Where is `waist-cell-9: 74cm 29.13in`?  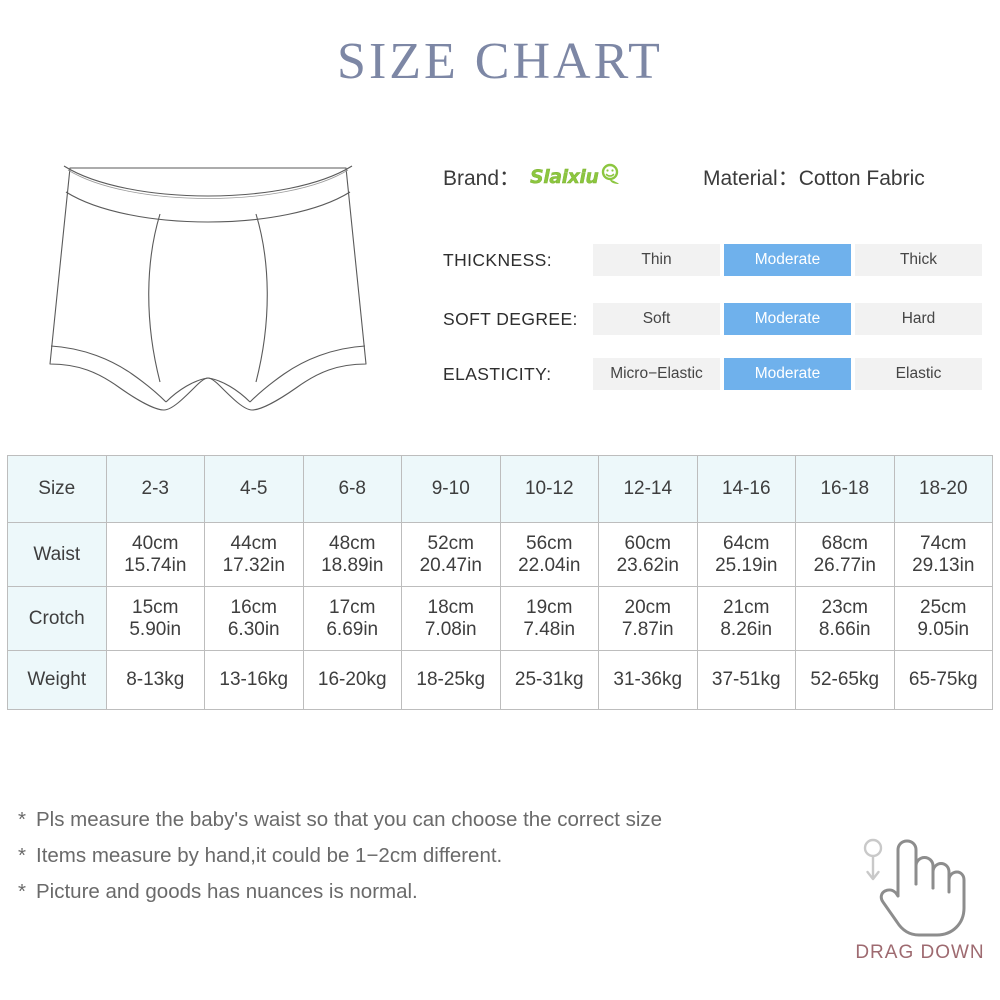 waist-cell-9: 74cm 29.13in is located at coordinates (943, 554).